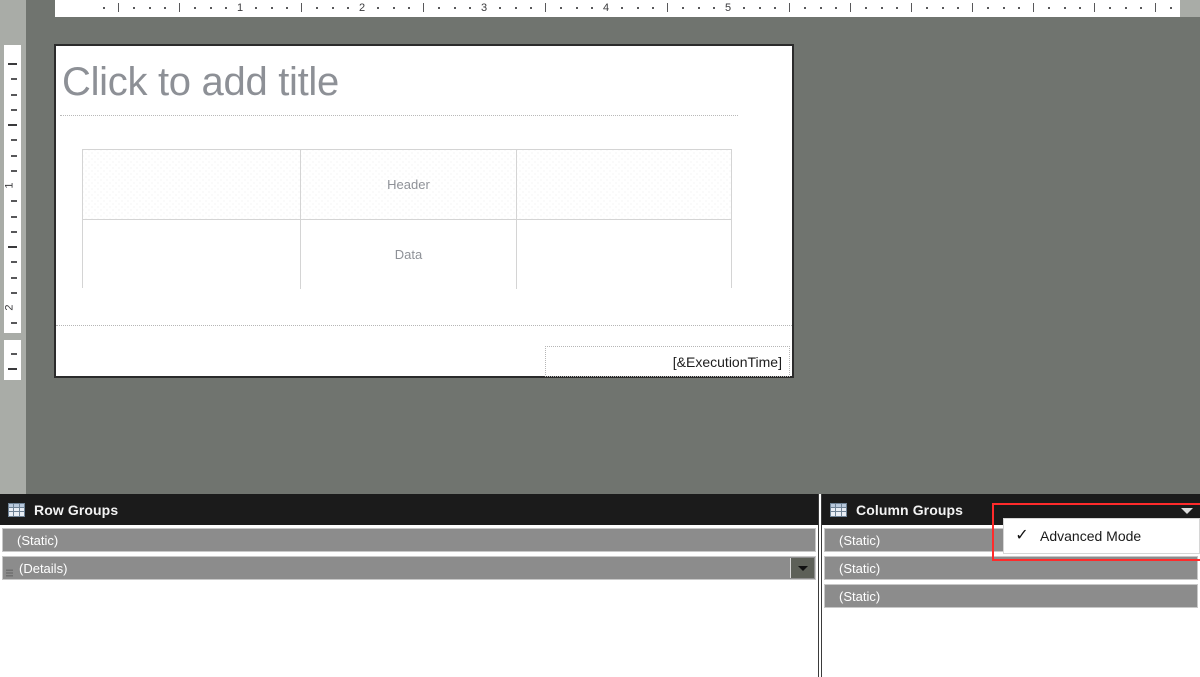 This screenshot has width=1200, height=677. What do you see at coordinates (12, 212) in the screenshot?
I see `vertical-ruler: 12` at bounding box center [12, 212].